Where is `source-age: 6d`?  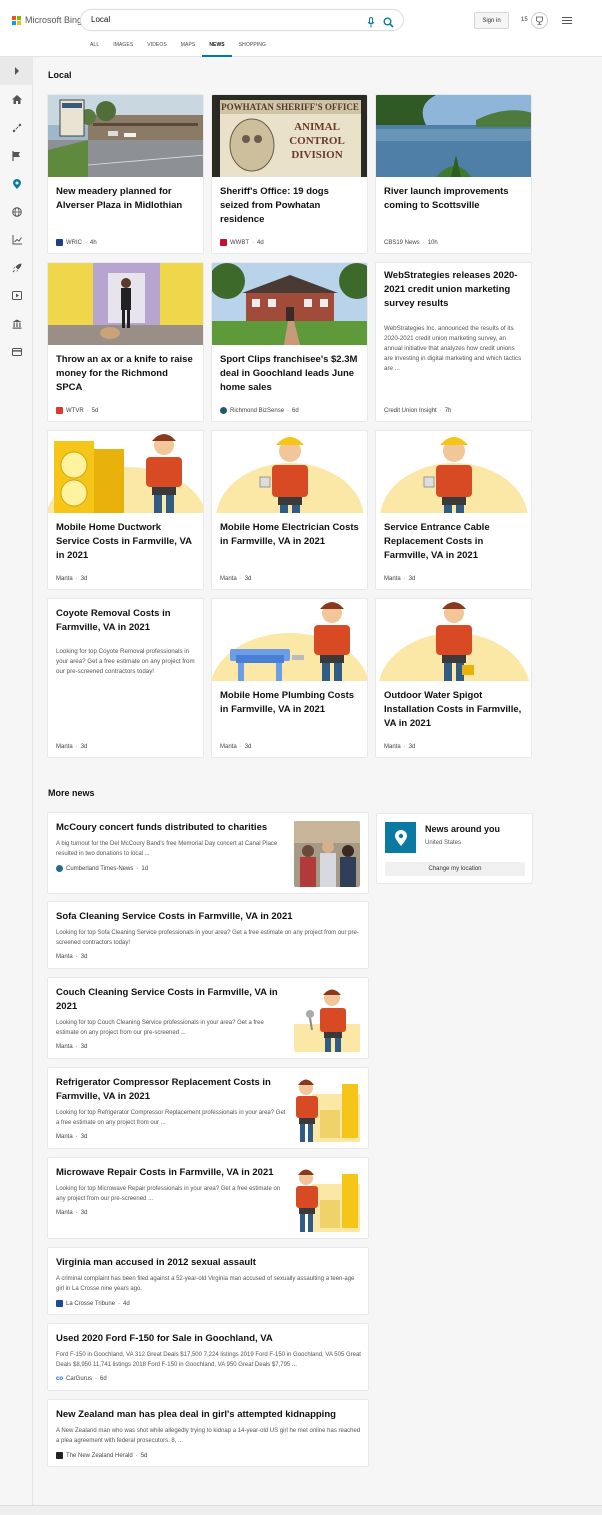 source-age: 6d is located at coordinates (103, 1379).